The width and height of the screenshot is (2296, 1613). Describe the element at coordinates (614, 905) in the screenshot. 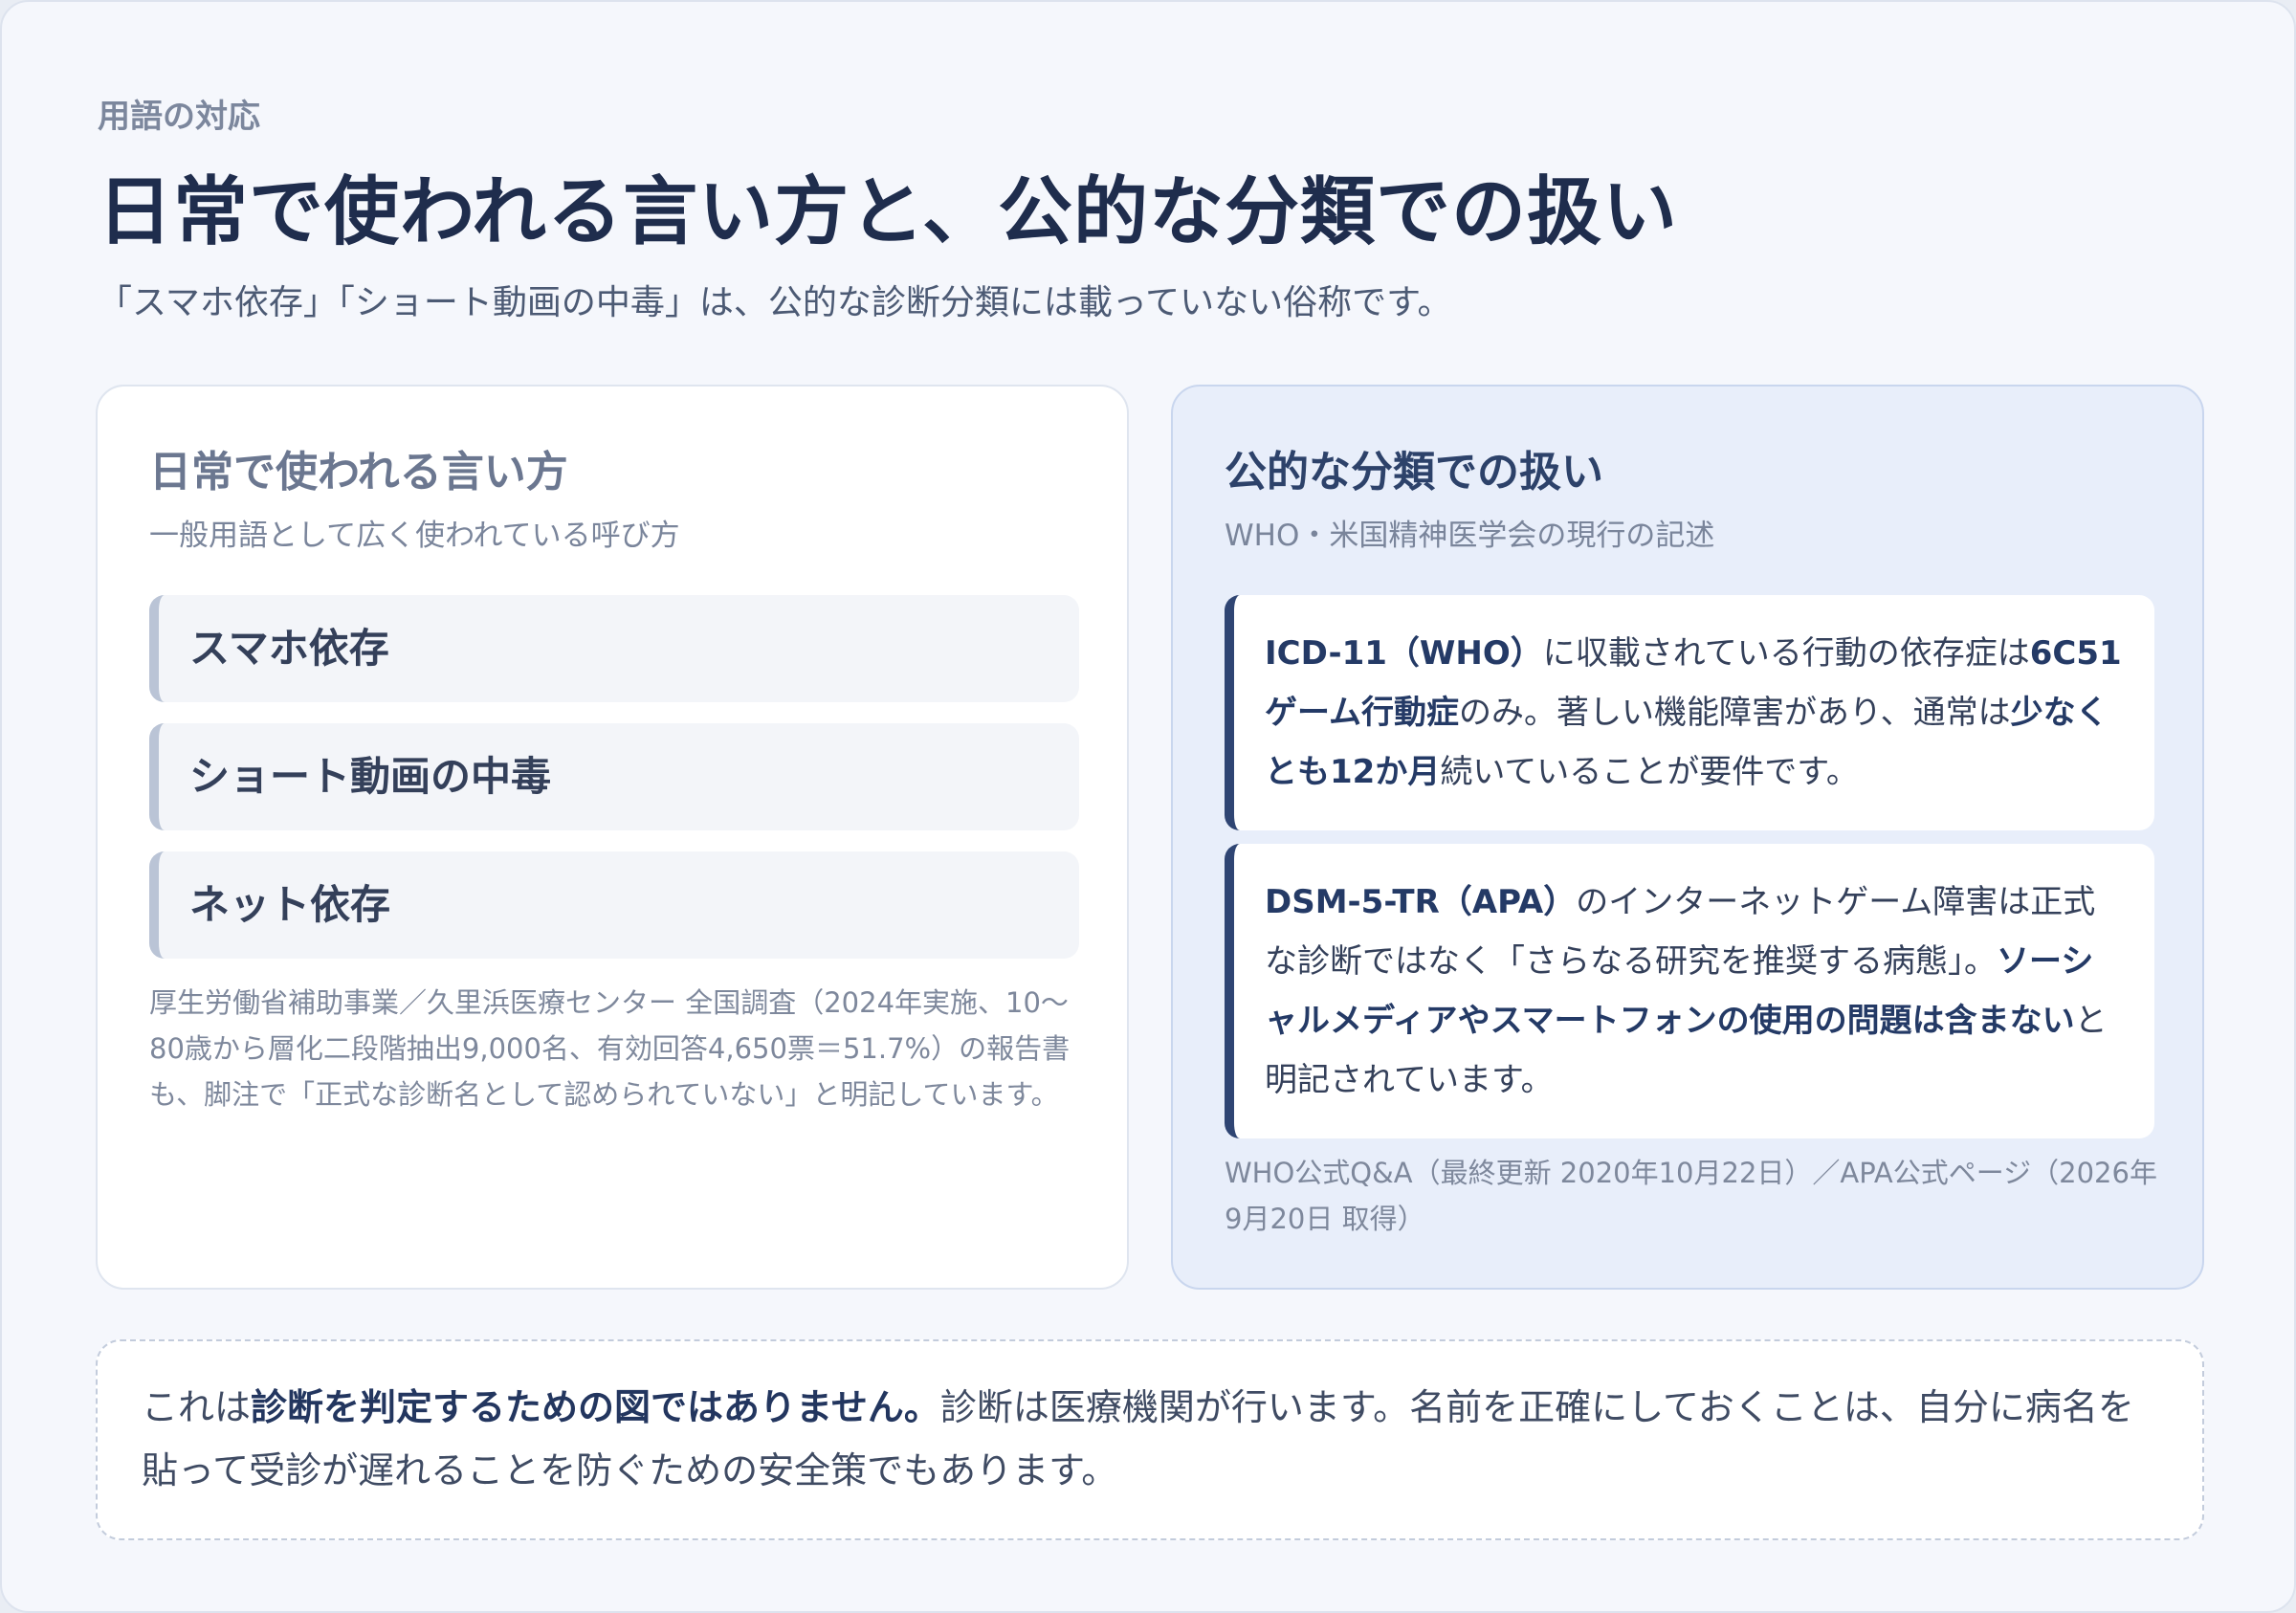

I see `term-item: ネット依存` at that location.